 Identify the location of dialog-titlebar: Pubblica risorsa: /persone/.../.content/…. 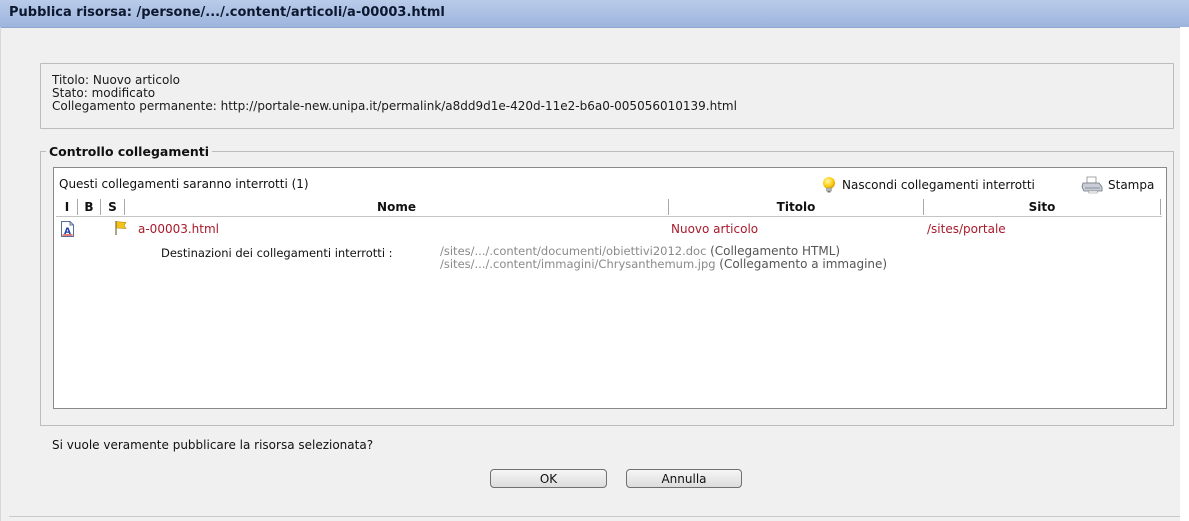
(594, 14).